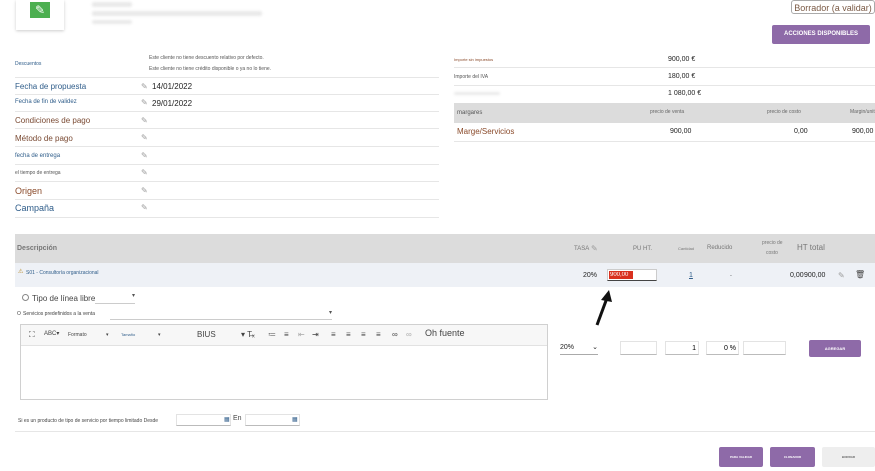 Image resolution: width=875 pixels, height=471 pixels. Describe the element at coordinates (29, 191) in the screenshot. I see `origen-label: Origen` at that location.